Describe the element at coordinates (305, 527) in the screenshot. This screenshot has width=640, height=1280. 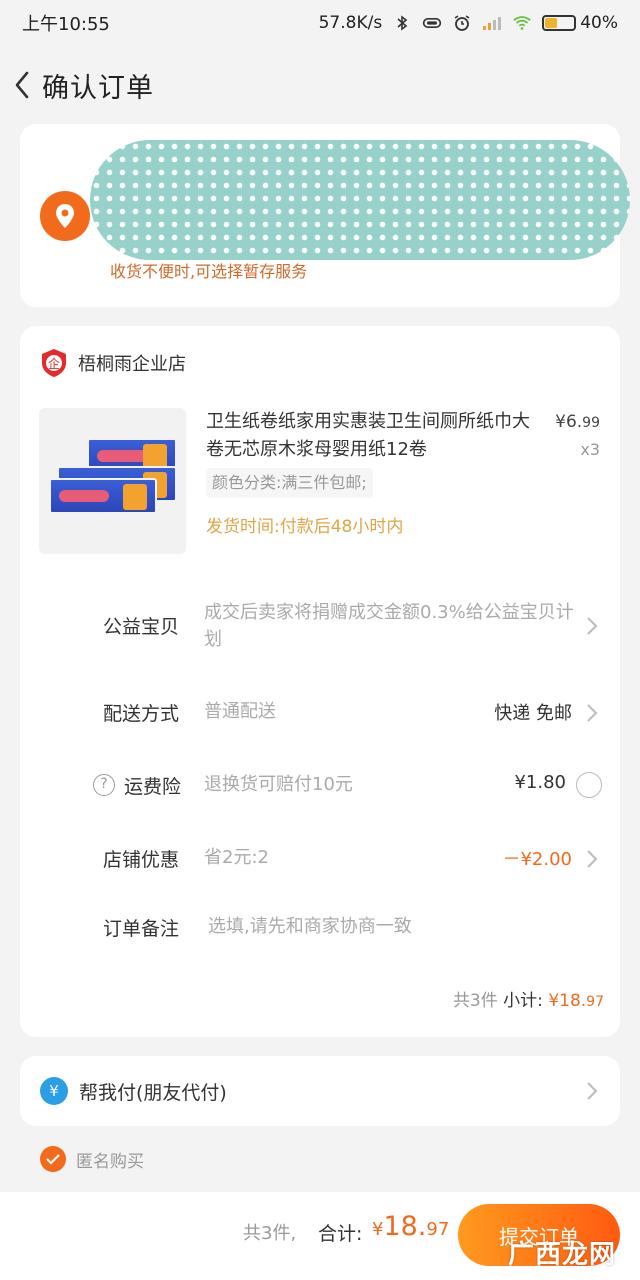
I see `ship-time: 发货时间:付款后48小时内` at that location.